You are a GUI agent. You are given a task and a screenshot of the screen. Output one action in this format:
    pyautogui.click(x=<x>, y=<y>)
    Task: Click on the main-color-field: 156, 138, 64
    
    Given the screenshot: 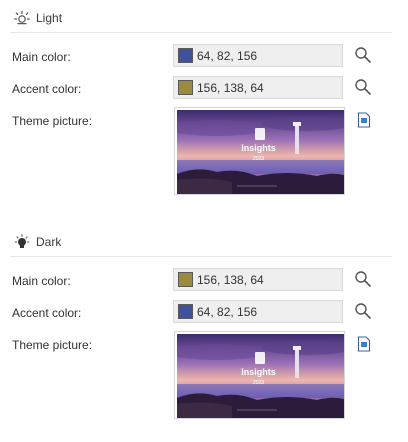 What is the action you would take?
    pyautogui.click(x=258, y=279)
    